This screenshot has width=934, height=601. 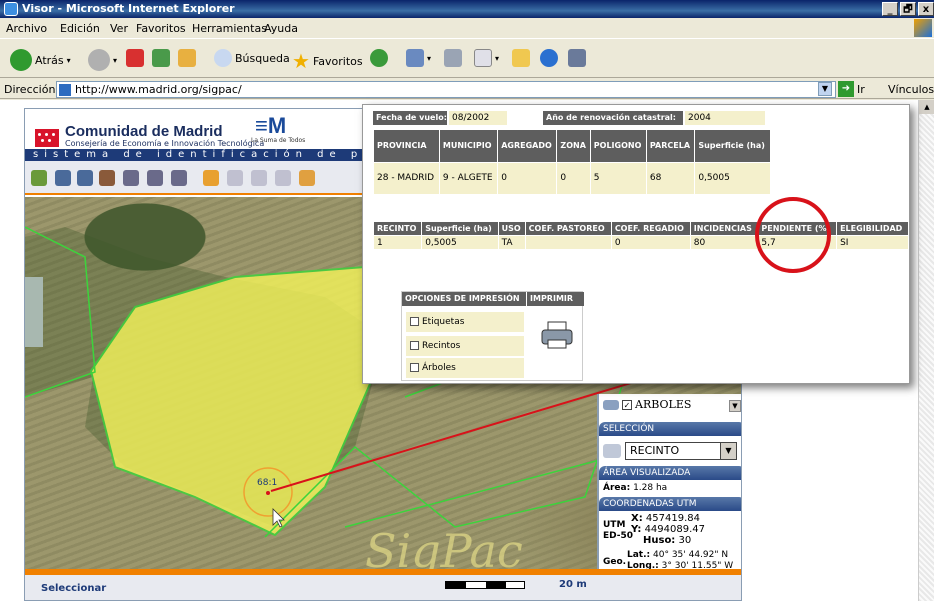 I want to click on menu-archivo: Archivo, so click(x=26, y=28).